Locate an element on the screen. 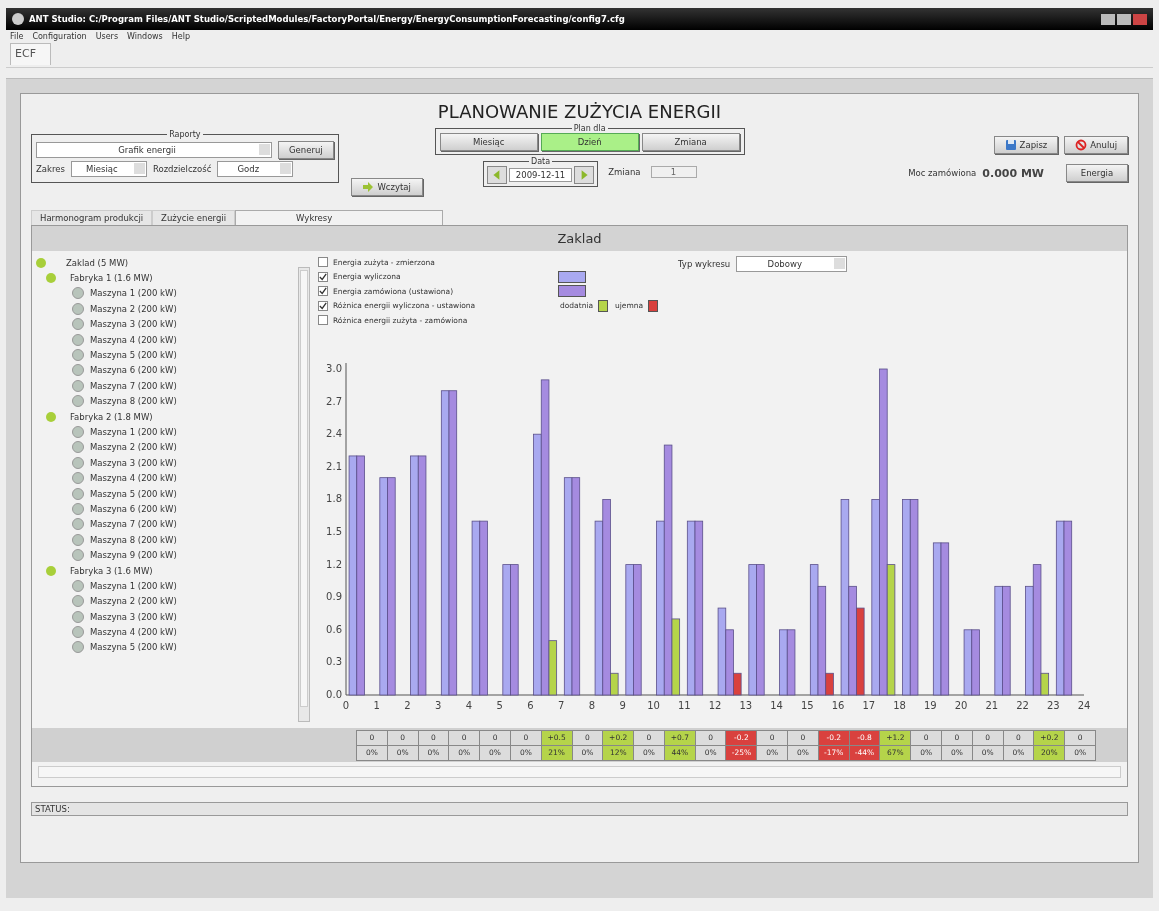 This screenshot has width=1159, height=911. report-dropdown: Grafik energii is located at coordinates (154, 150).